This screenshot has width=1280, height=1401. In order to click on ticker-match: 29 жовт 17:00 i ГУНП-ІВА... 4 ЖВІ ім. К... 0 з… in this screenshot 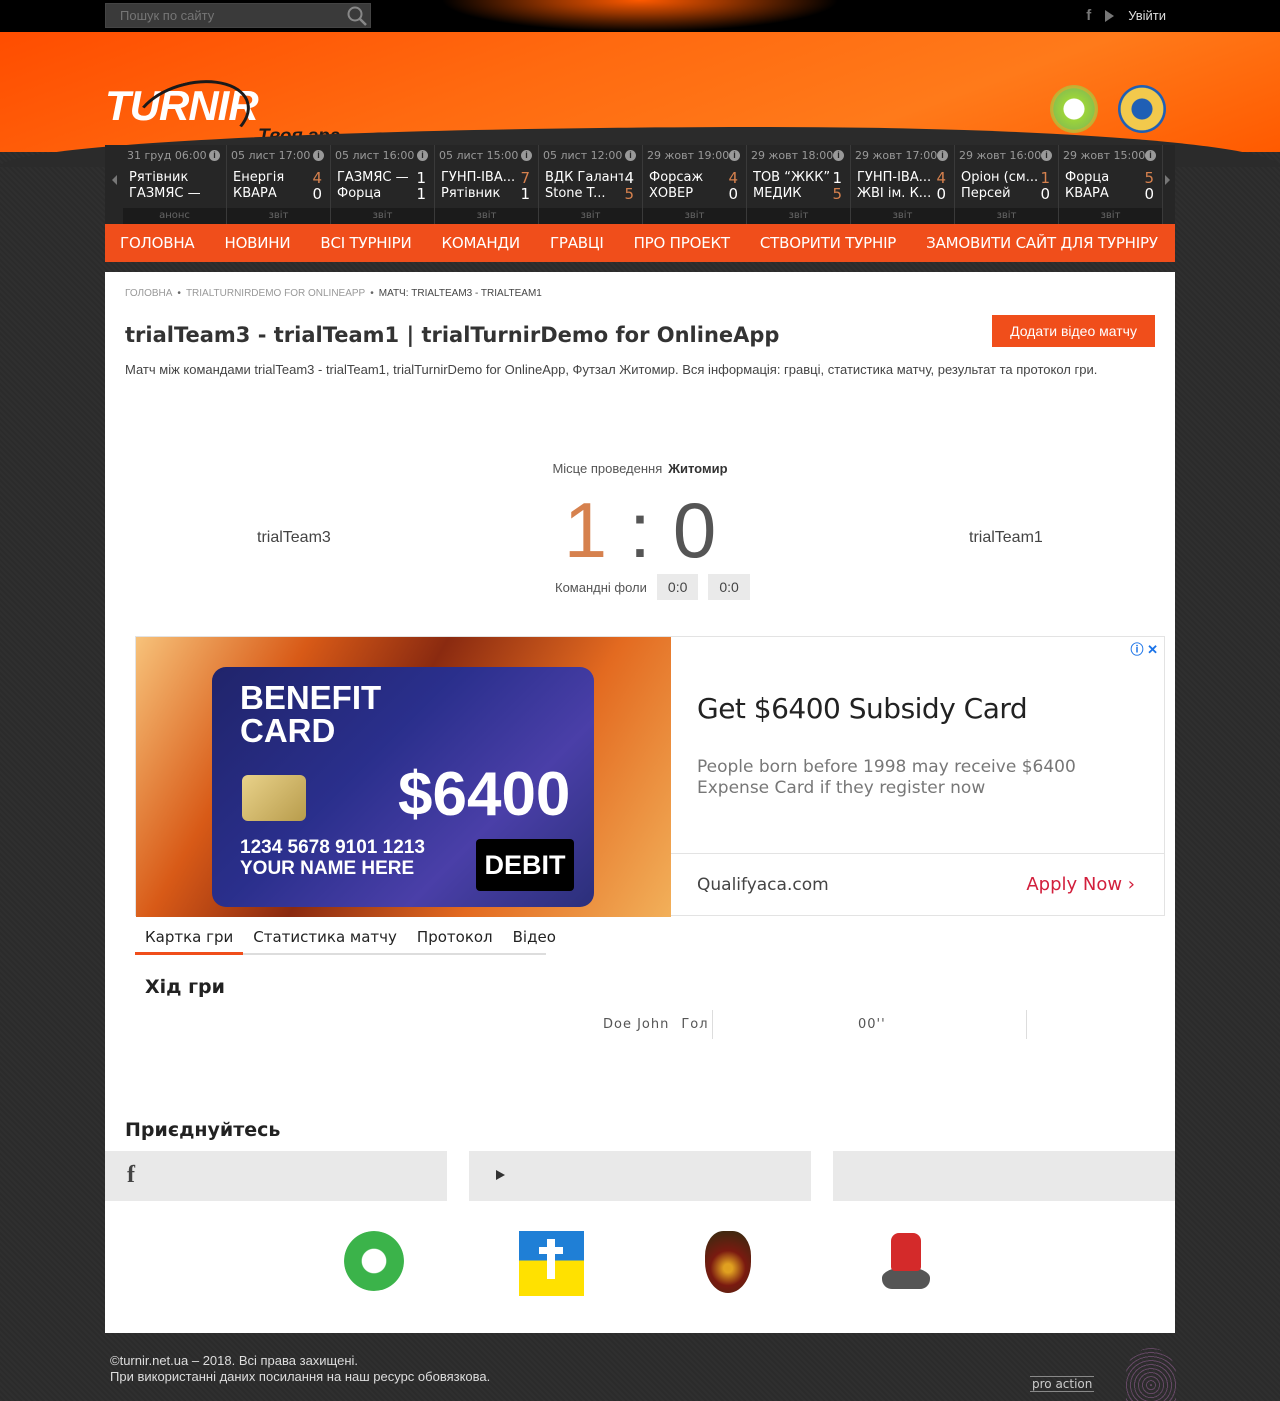, I will do `click(903, 184)`.